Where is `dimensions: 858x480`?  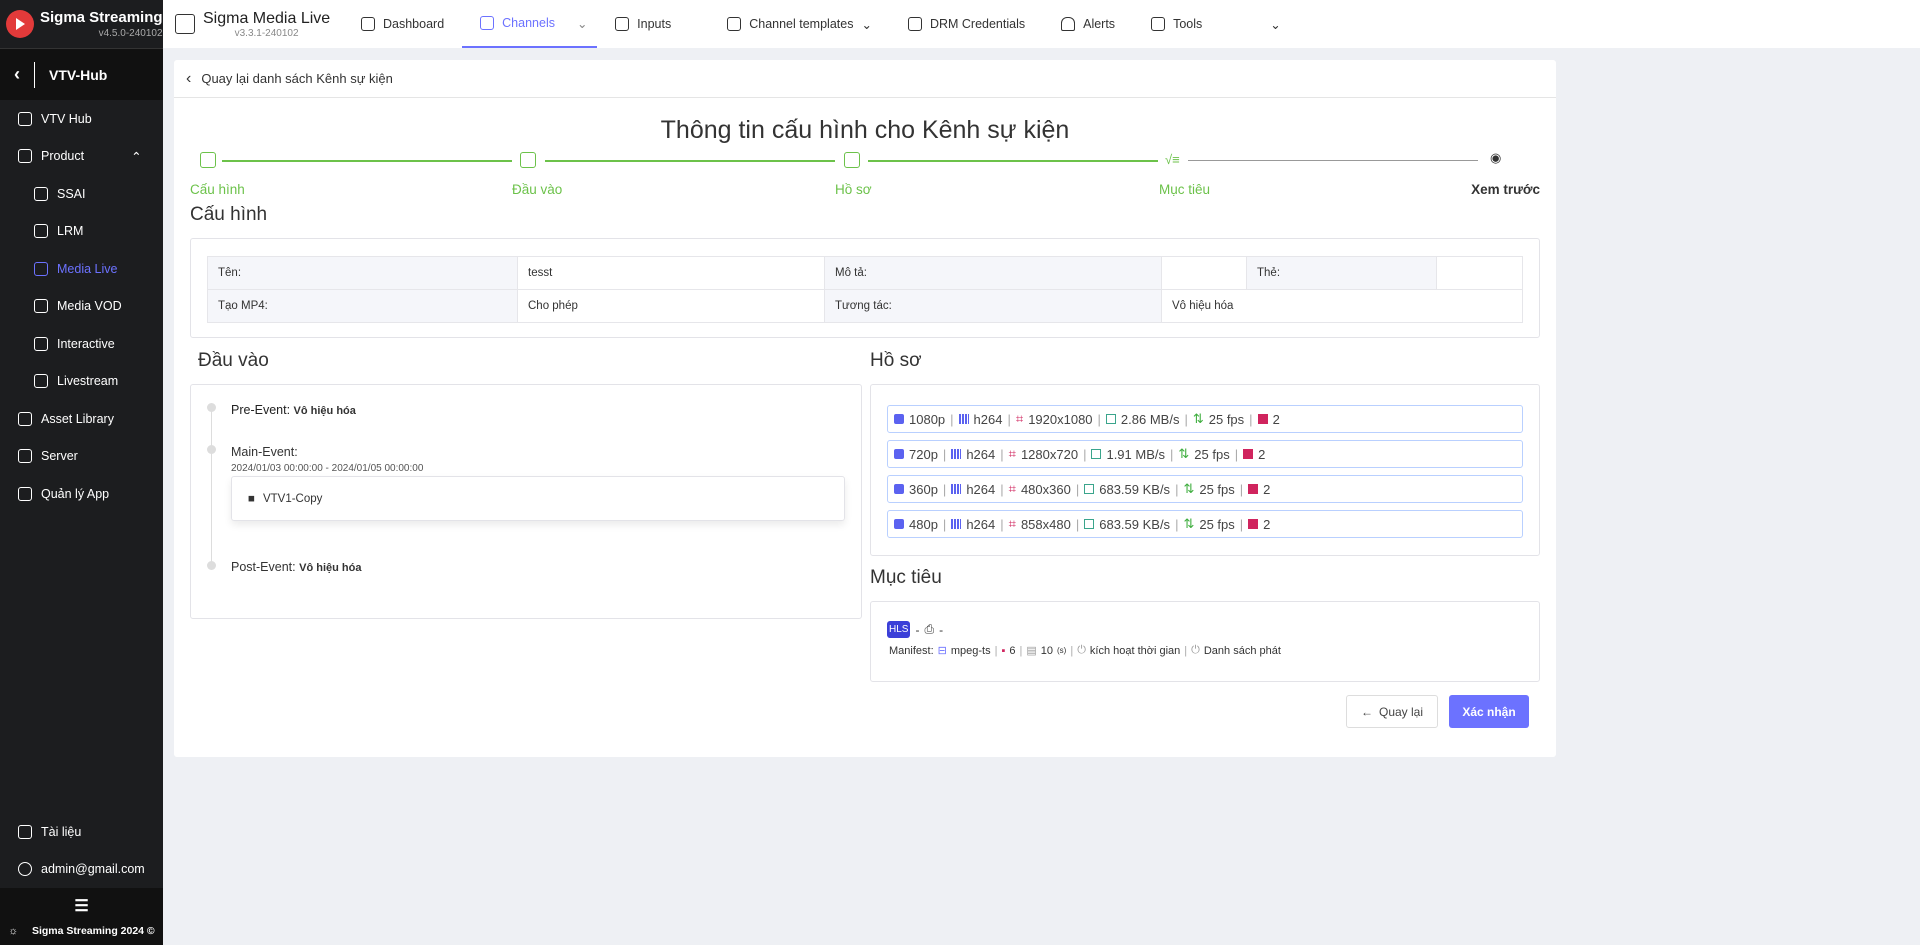
dimensions: 858x480 is located at coordinates (1045, 524).